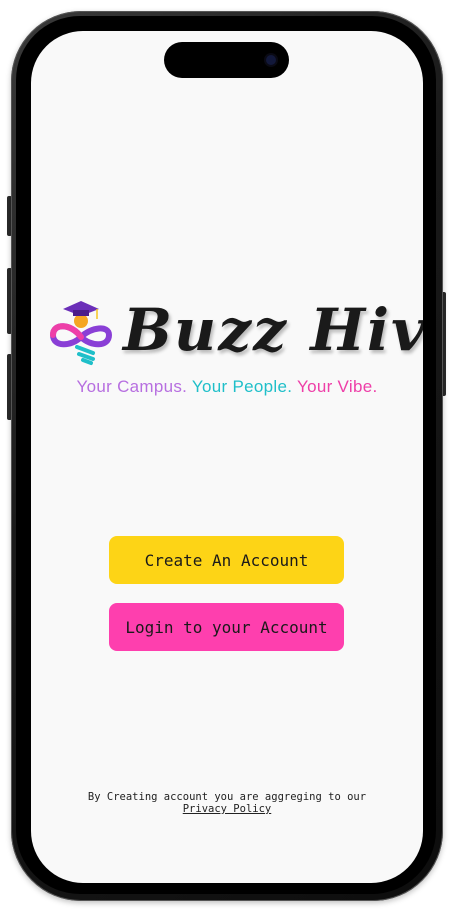 This screenshot has width=453, height=912. Describe the element at coordinates (227, 809) in the screenshot. I see `privacy-policy-link: Privacy Policy` at that location.